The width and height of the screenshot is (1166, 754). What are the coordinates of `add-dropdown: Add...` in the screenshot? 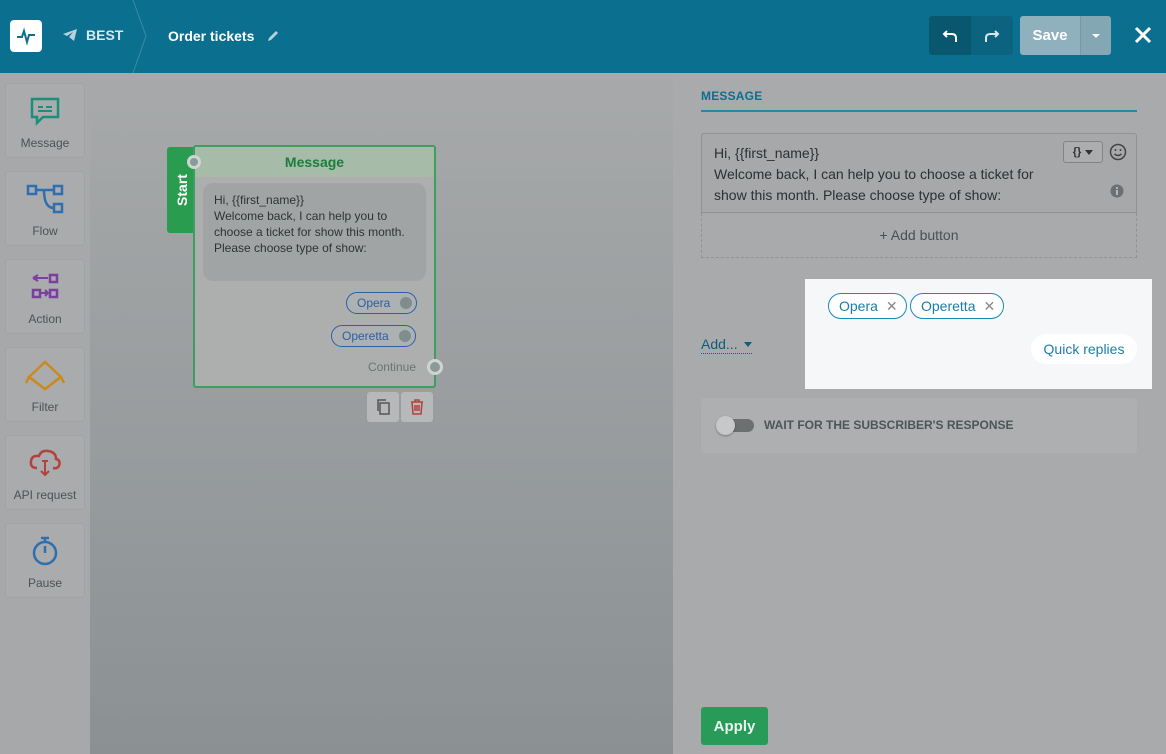 It's located at (726, 345).